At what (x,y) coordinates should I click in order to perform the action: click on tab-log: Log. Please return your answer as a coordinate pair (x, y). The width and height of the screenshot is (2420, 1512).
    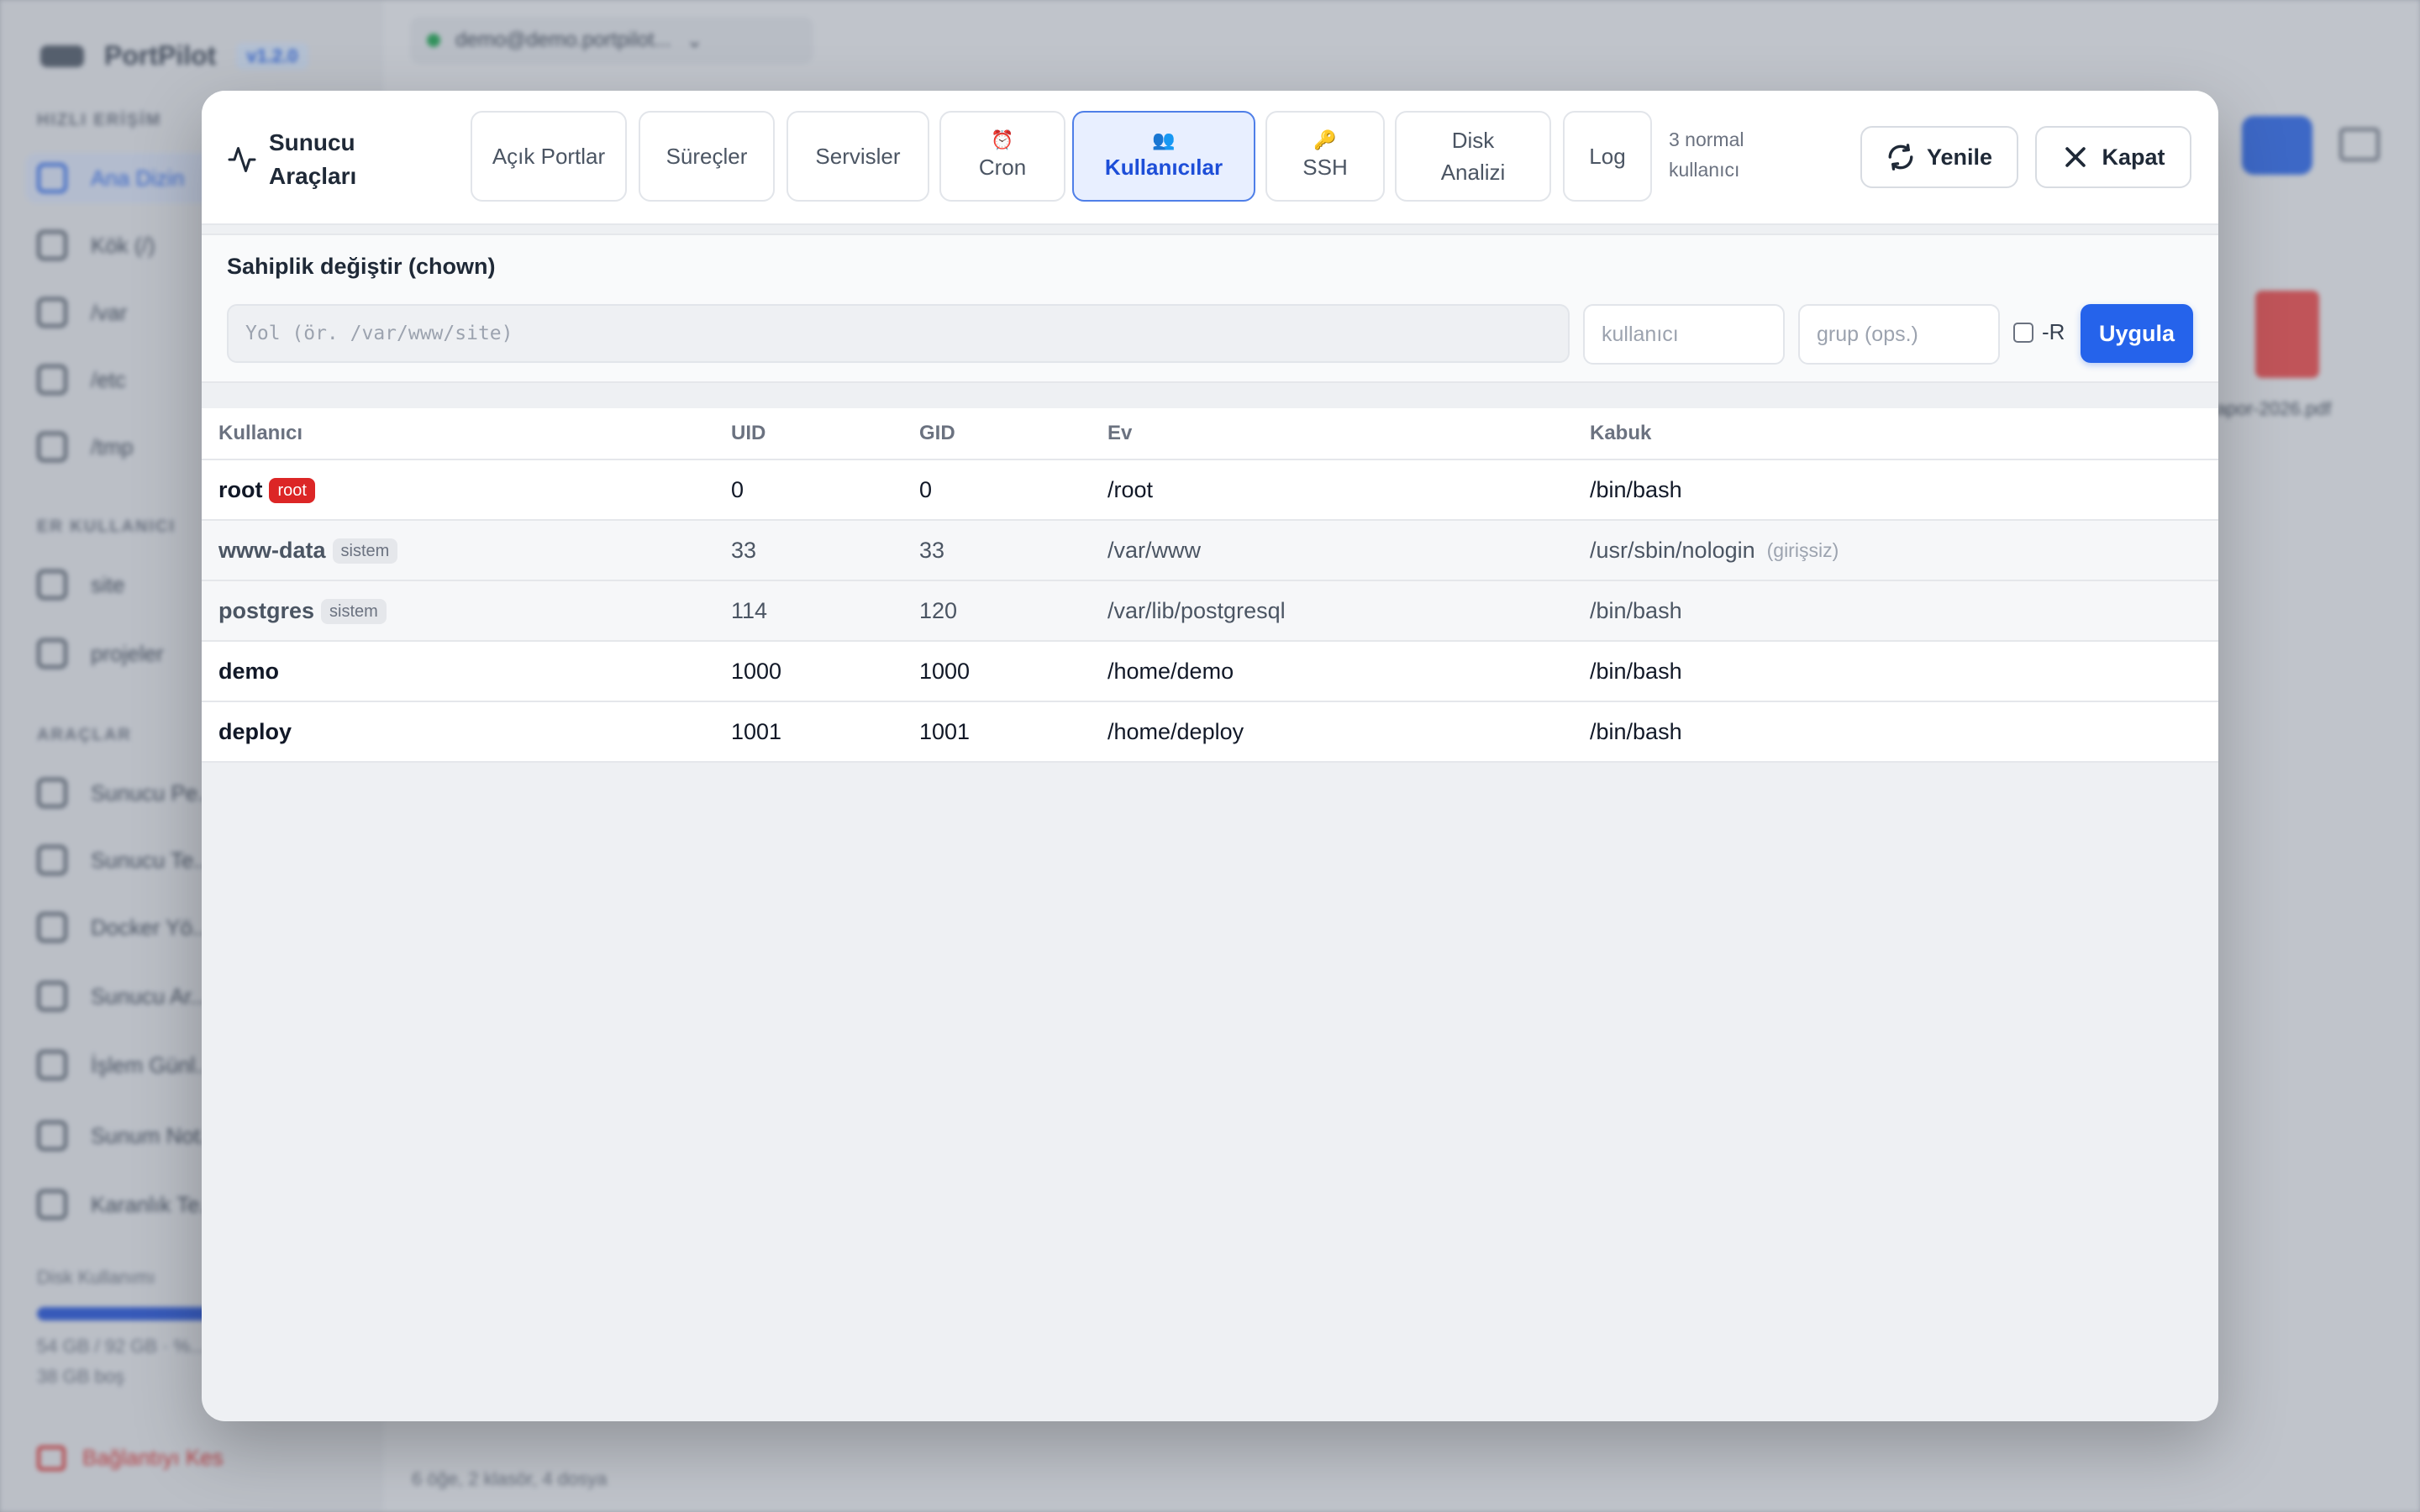
    Looking at the image, I should click on (1607, 156).